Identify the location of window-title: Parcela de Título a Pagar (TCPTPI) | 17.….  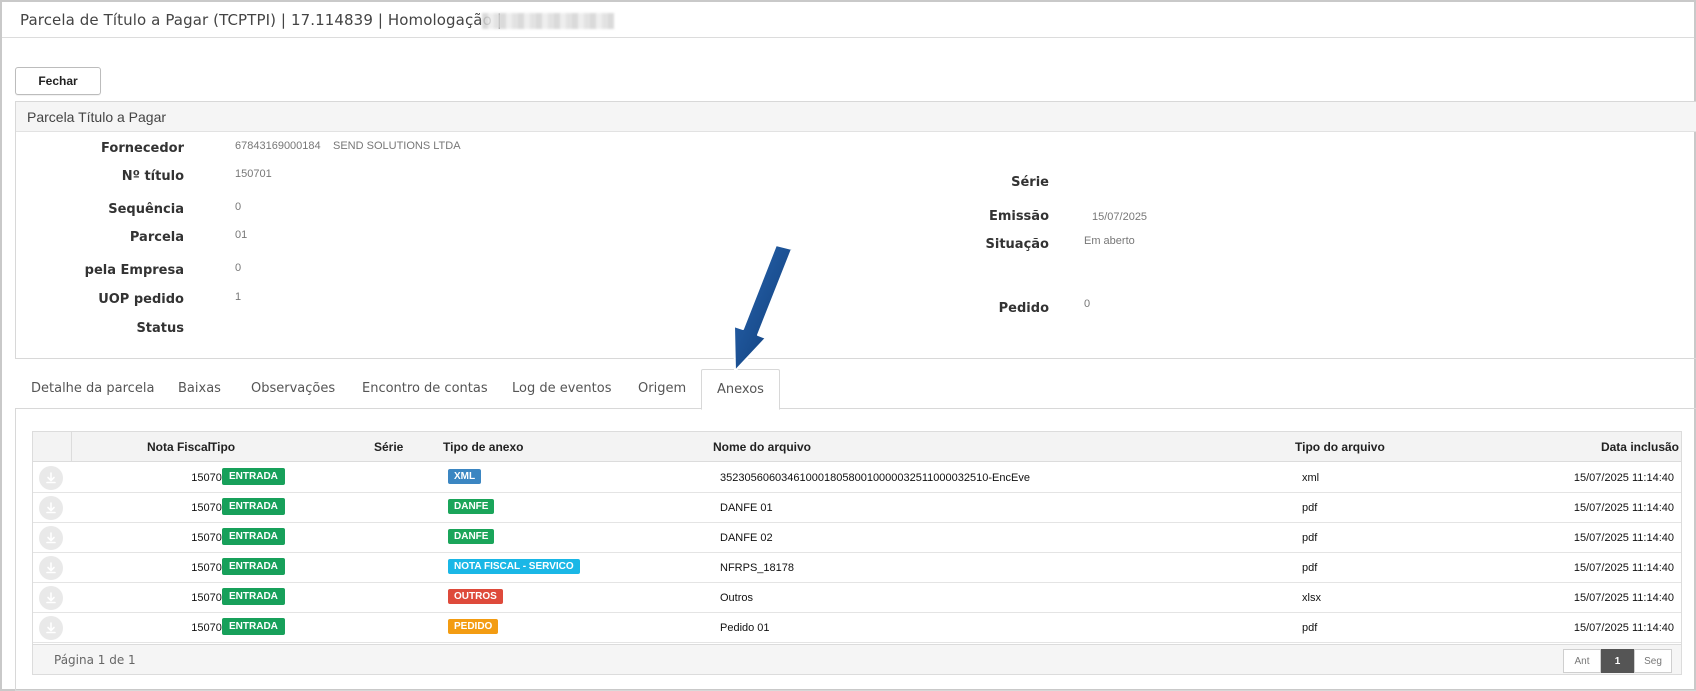
(261, 20).